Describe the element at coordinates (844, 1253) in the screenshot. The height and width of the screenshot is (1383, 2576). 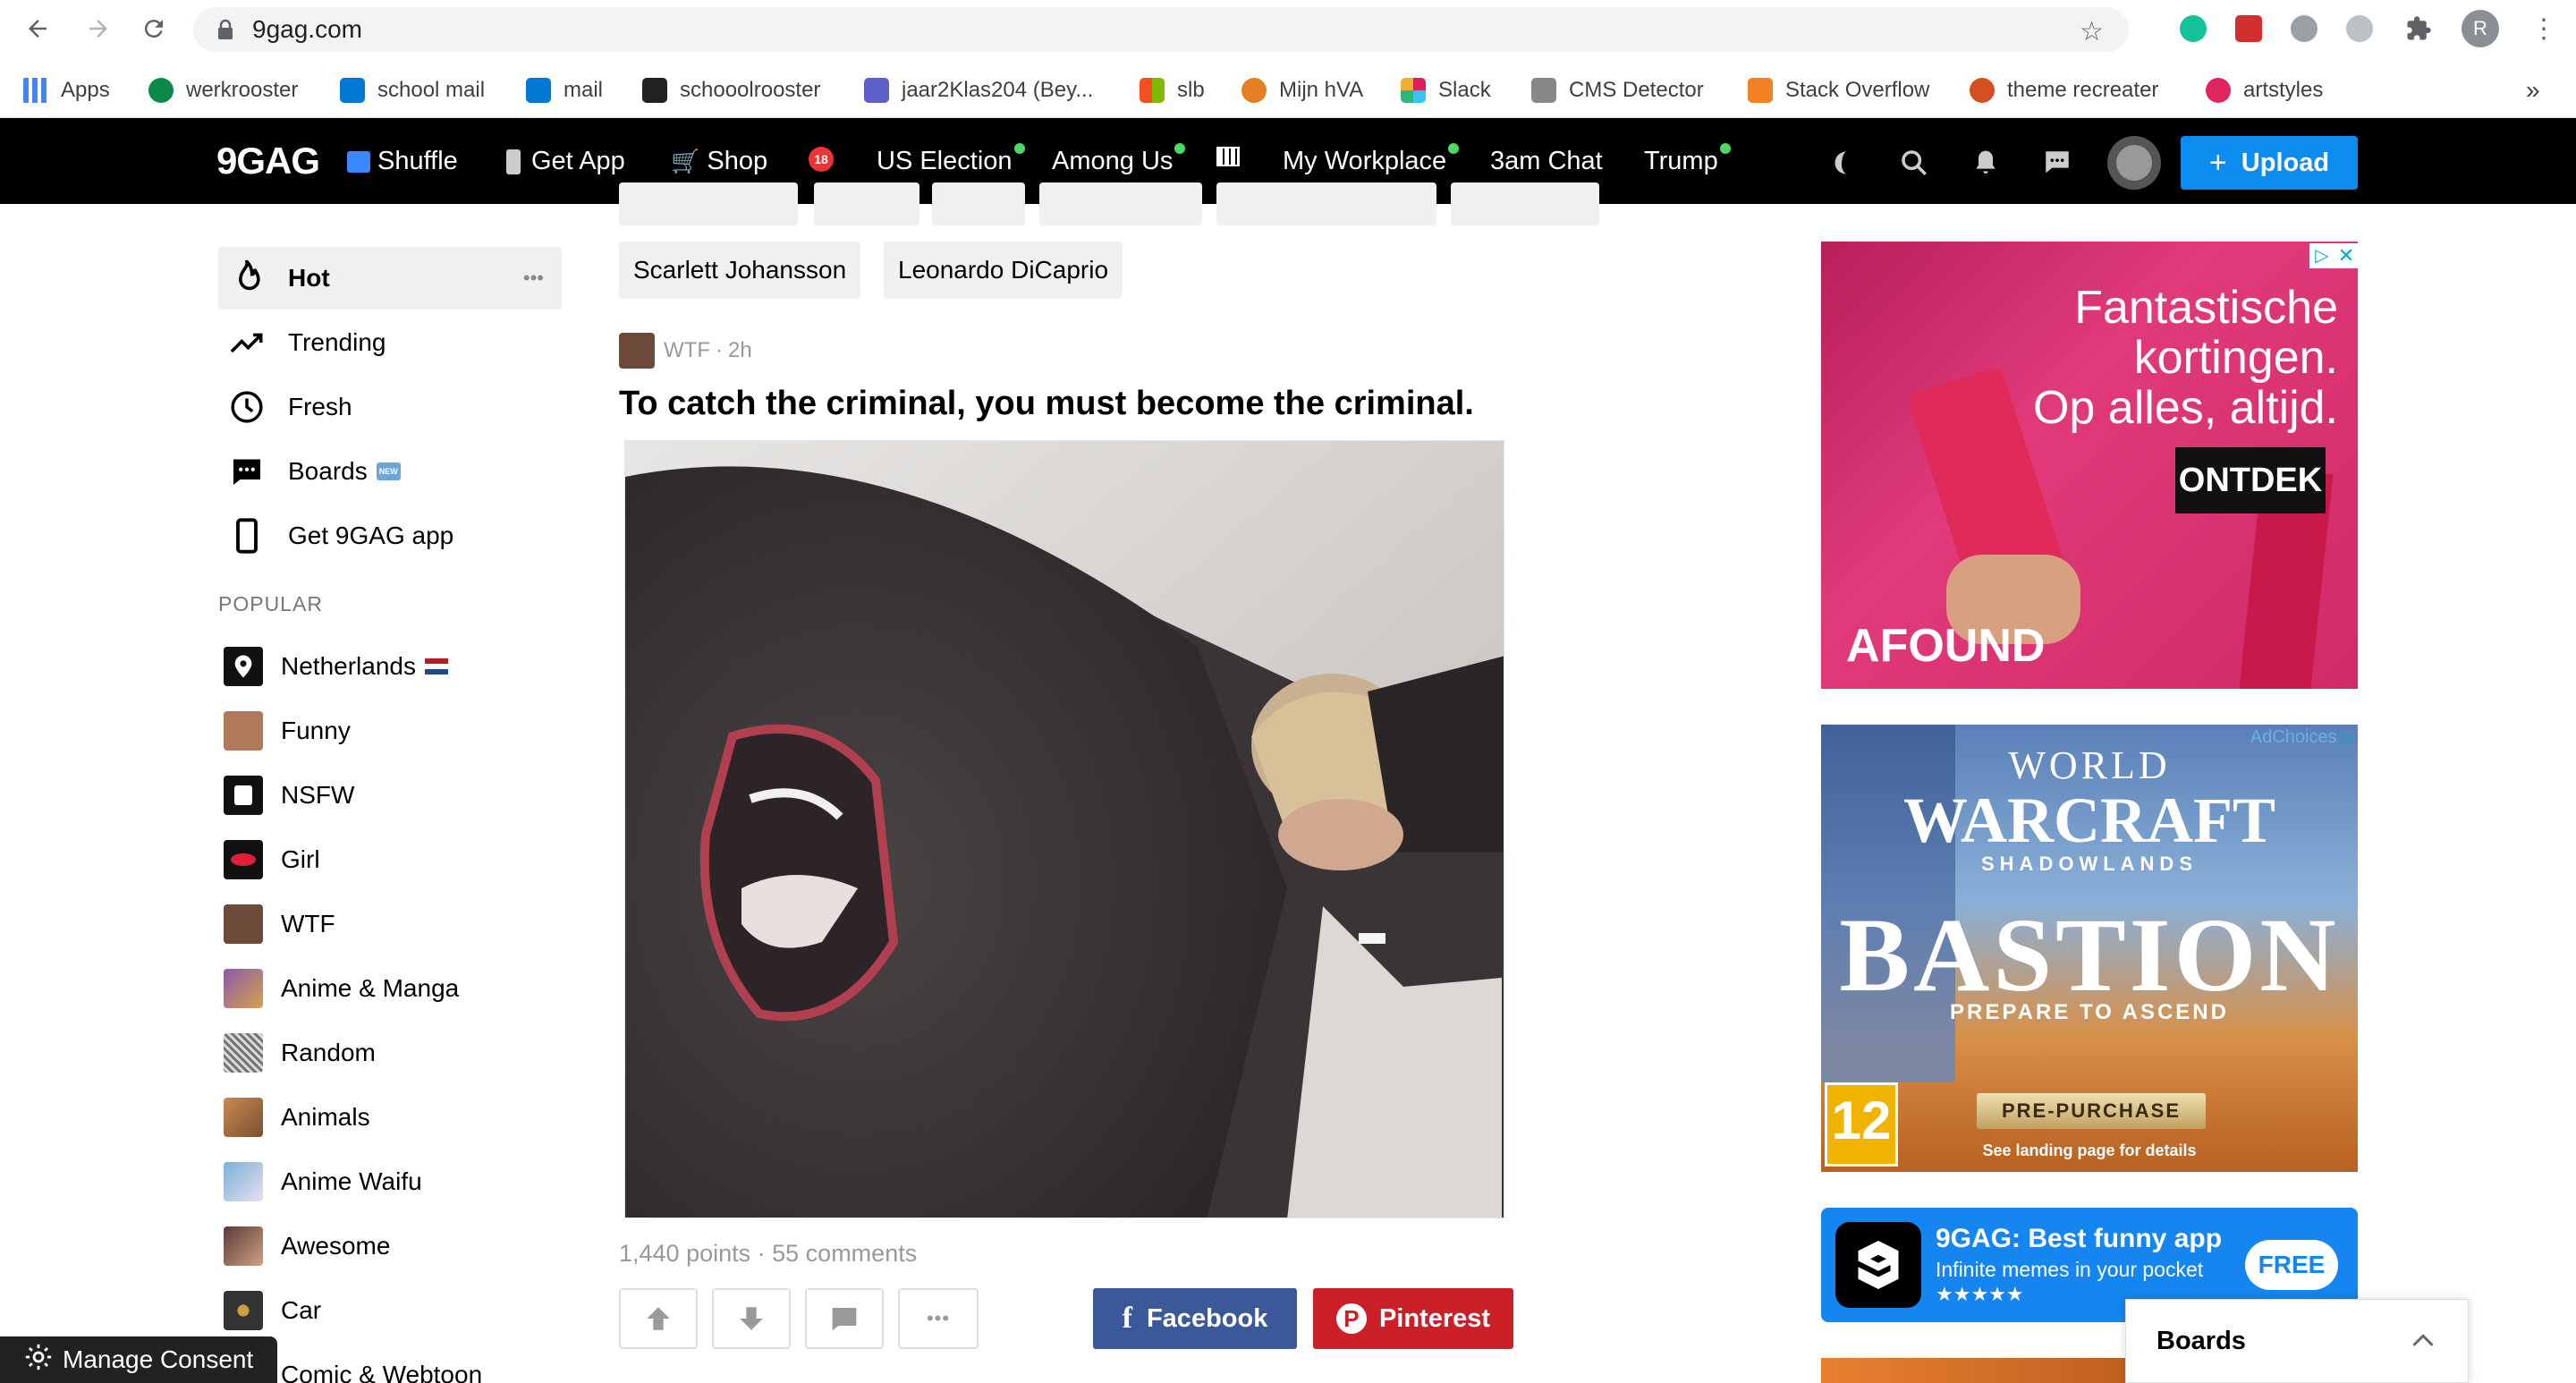
I see `comments-count: 55 comments` at that location.